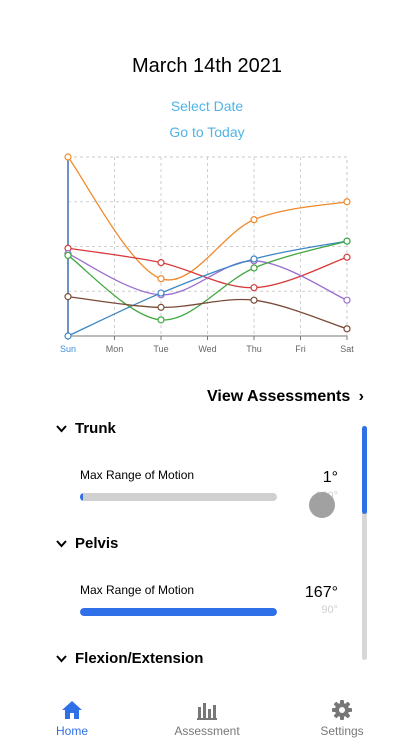 Image resolution: width=414 pixels, height=738 pixels. Describe the element at coordinates (322, 505) in the screenshot. I see `slider-handle` at that location.